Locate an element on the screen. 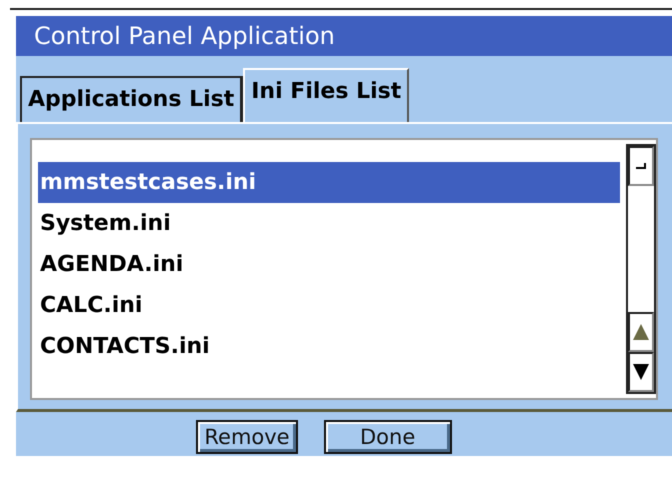 The width and height of the screenshot is (672, 477). file-item: AGENDA.ini is located at coordinates (329, 264).